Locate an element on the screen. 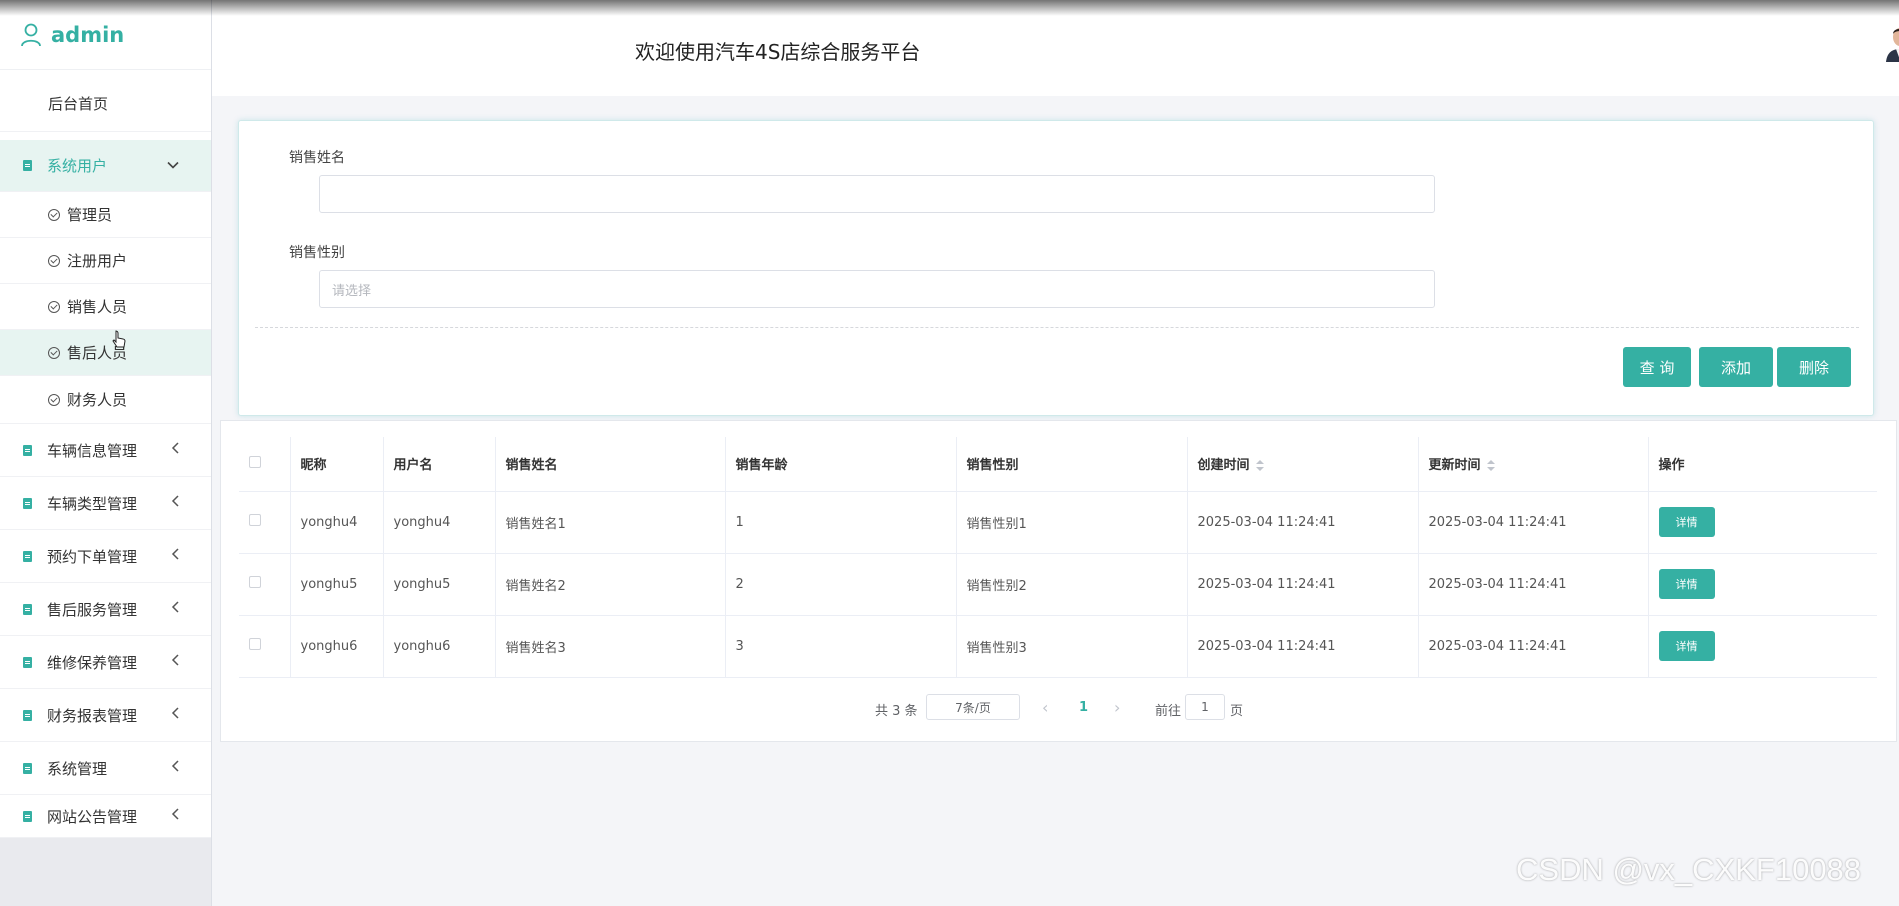 The width and height of the screenshot is (1899, 906). sidebar-item-system-users: 系统用户 is located at coordinates (105, 166).